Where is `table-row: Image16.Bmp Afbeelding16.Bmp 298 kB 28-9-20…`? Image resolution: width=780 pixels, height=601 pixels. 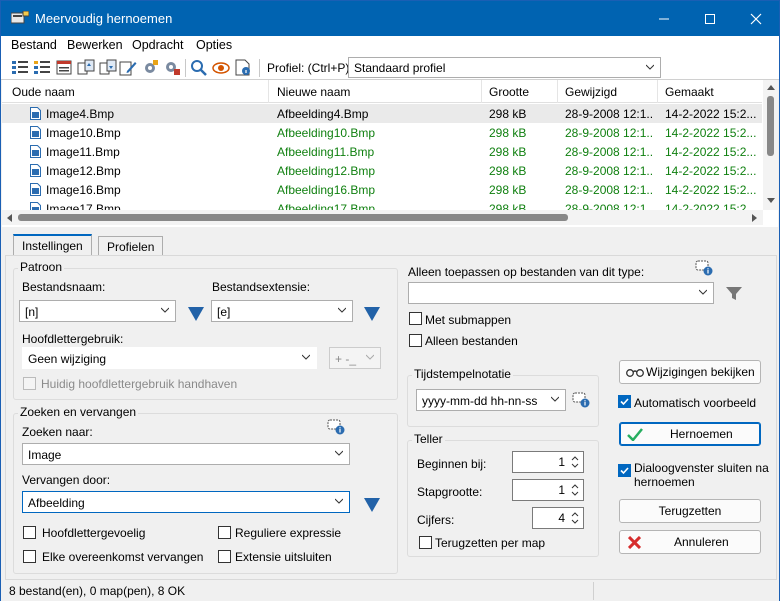
table-row: Image16.Bmp Afbeelding16.Bmp 298 kB 28-9-20… is located at coordinates (382, 189).